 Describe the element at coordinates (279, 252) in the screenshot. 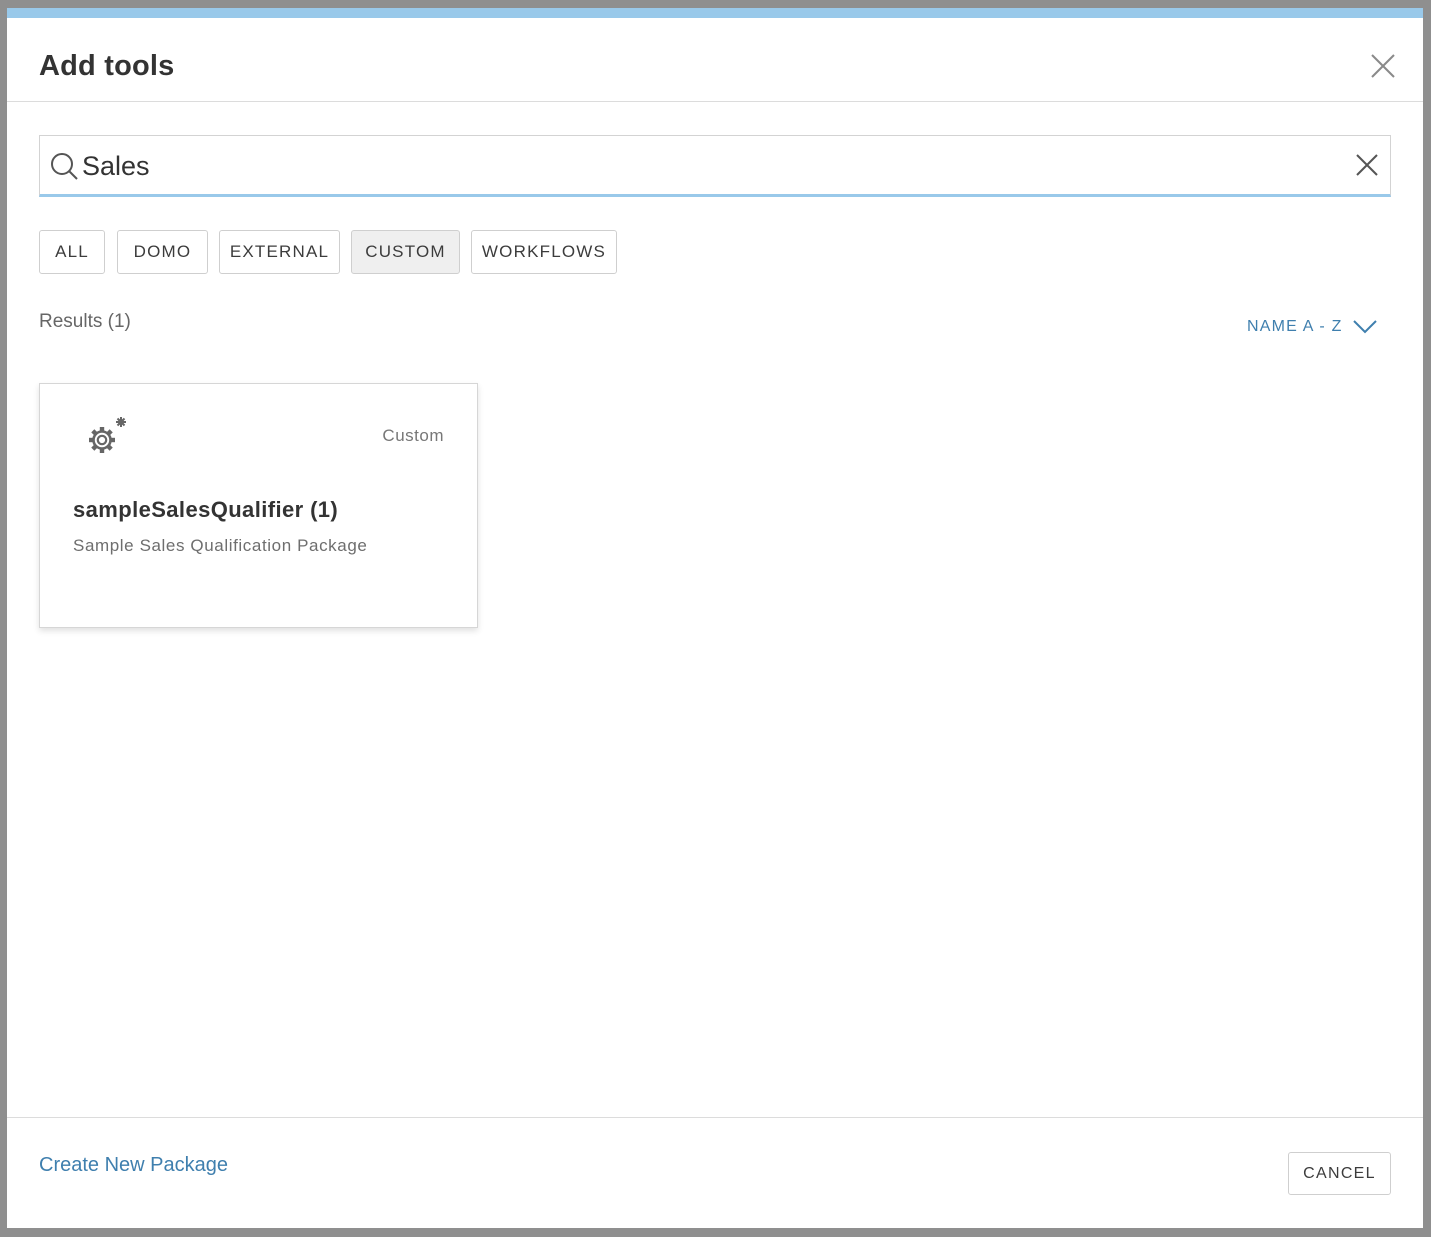

I see `filter-external-button: EXTERNAL` at that location.